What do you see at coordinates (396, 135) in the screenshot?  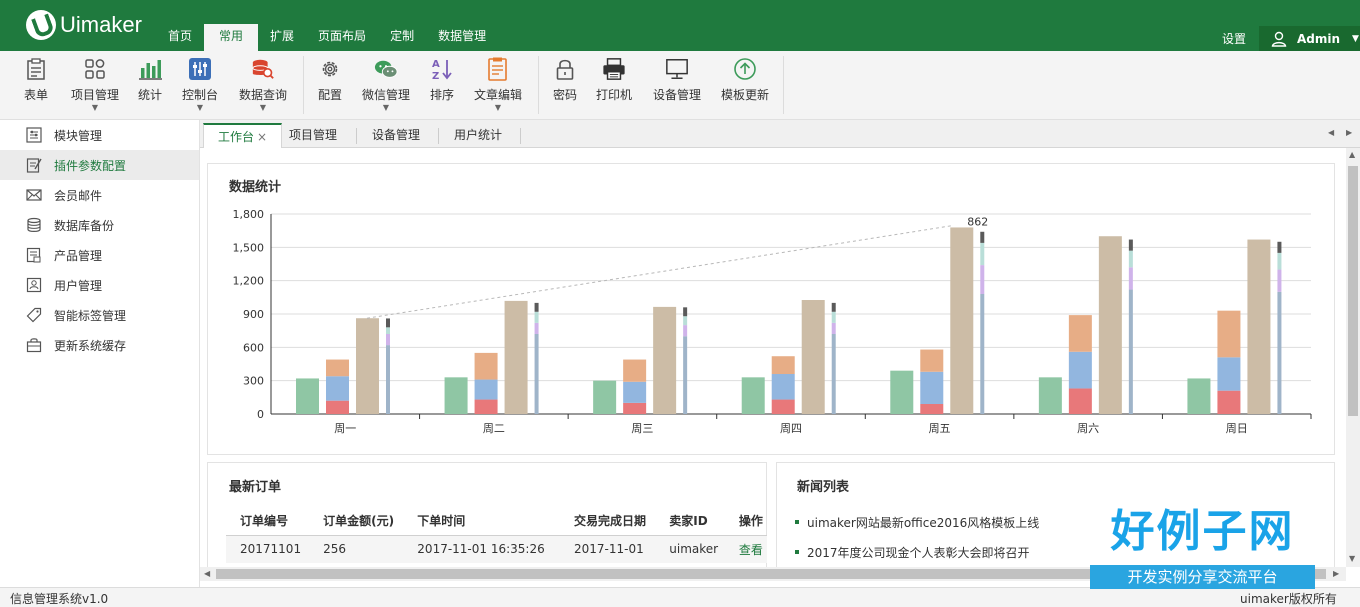 I see `tab-devices: 设备管理` at bounding box center [396, 135].